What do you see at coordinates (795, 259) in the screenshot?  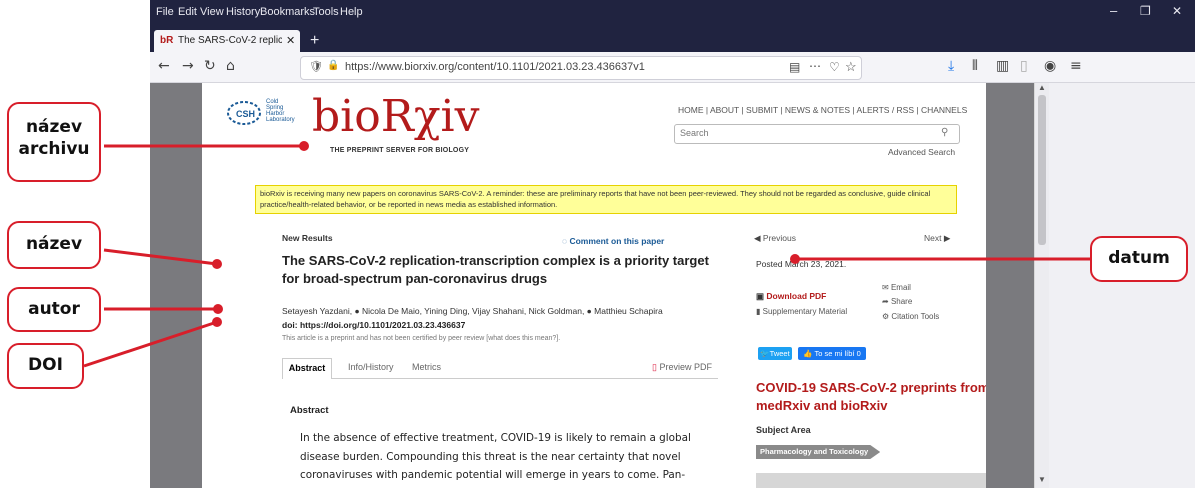 I see `date-pointer-dot` at bounding box center [795, 259].